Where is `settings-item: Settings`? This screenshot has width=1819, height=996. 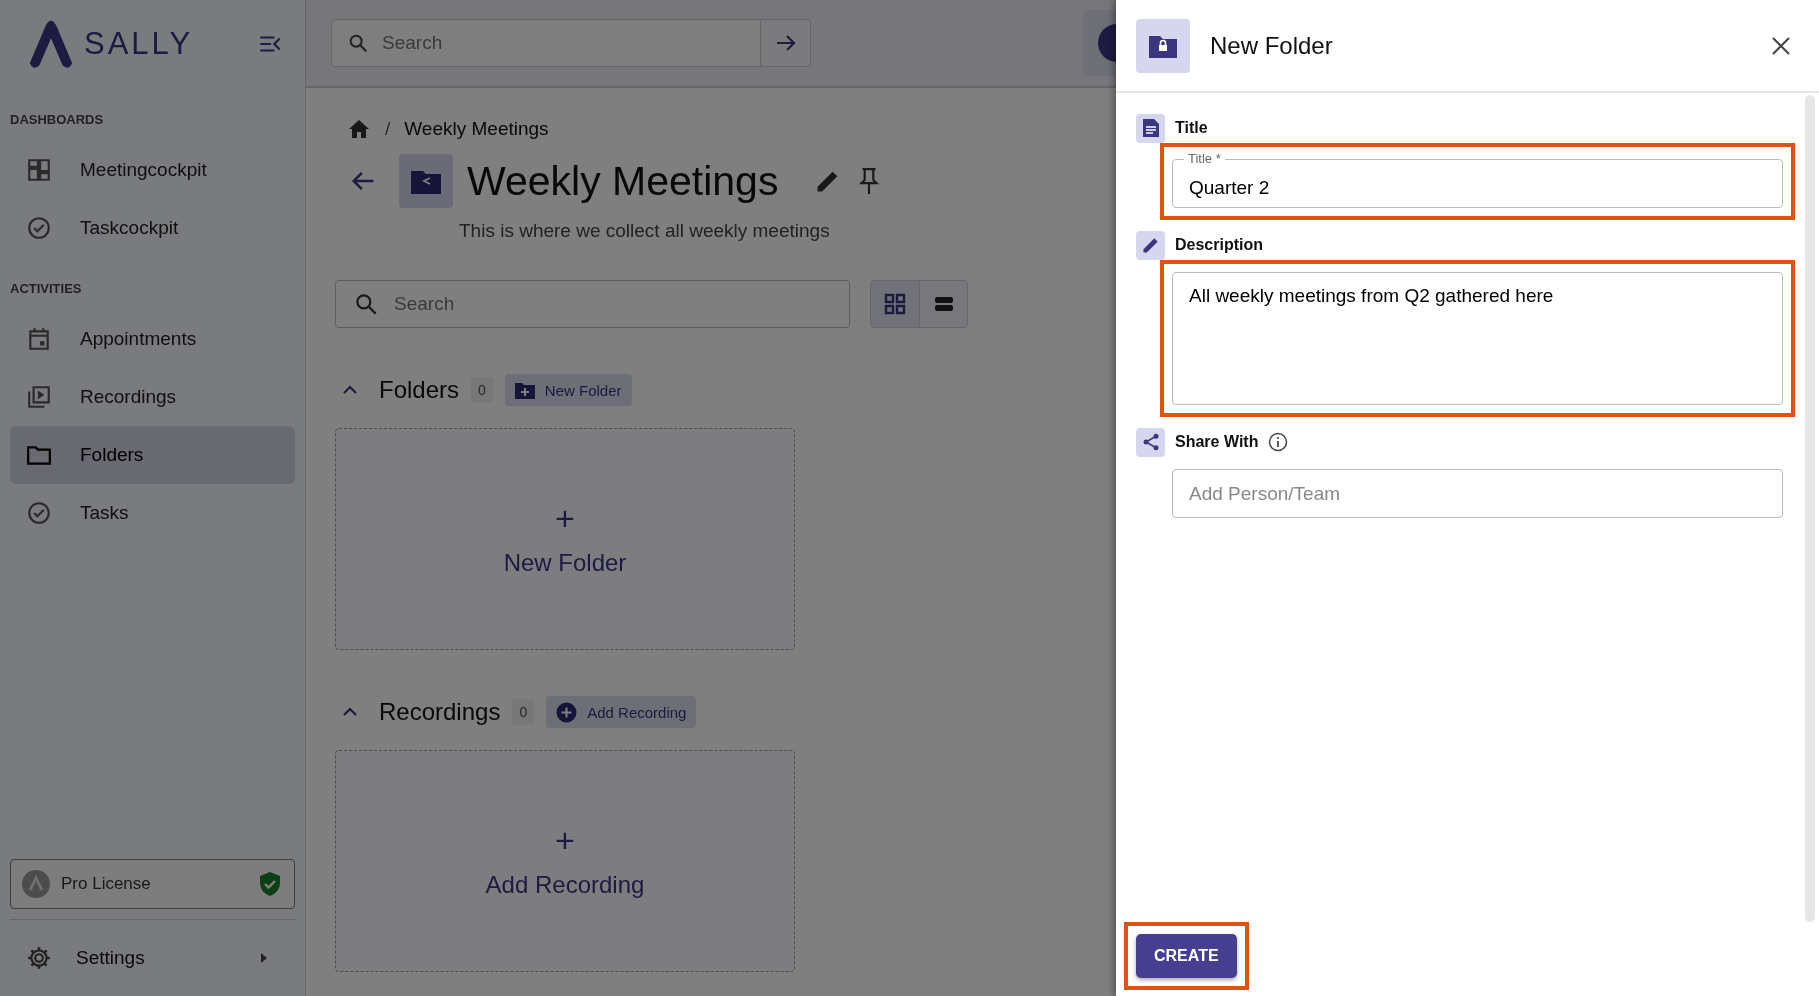
settings-item: Settings is located at coordinates (152, 957).